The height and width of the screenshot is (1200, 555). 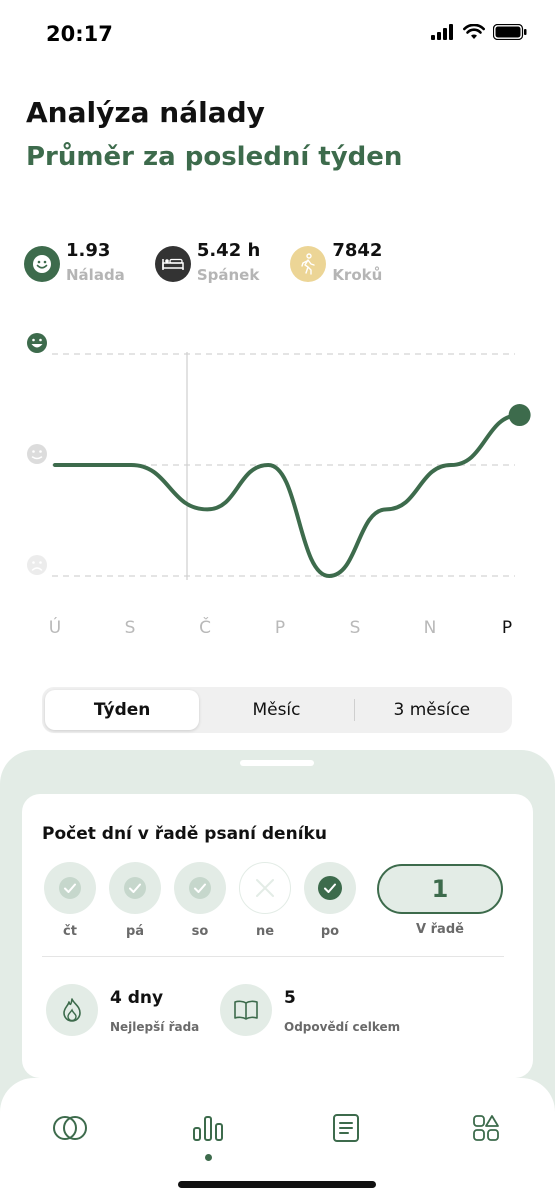 I want to click on summary-stats: 1.93 Nálada 5.42 h Spánek 7842 Kroků, so click(x=218, y=262).